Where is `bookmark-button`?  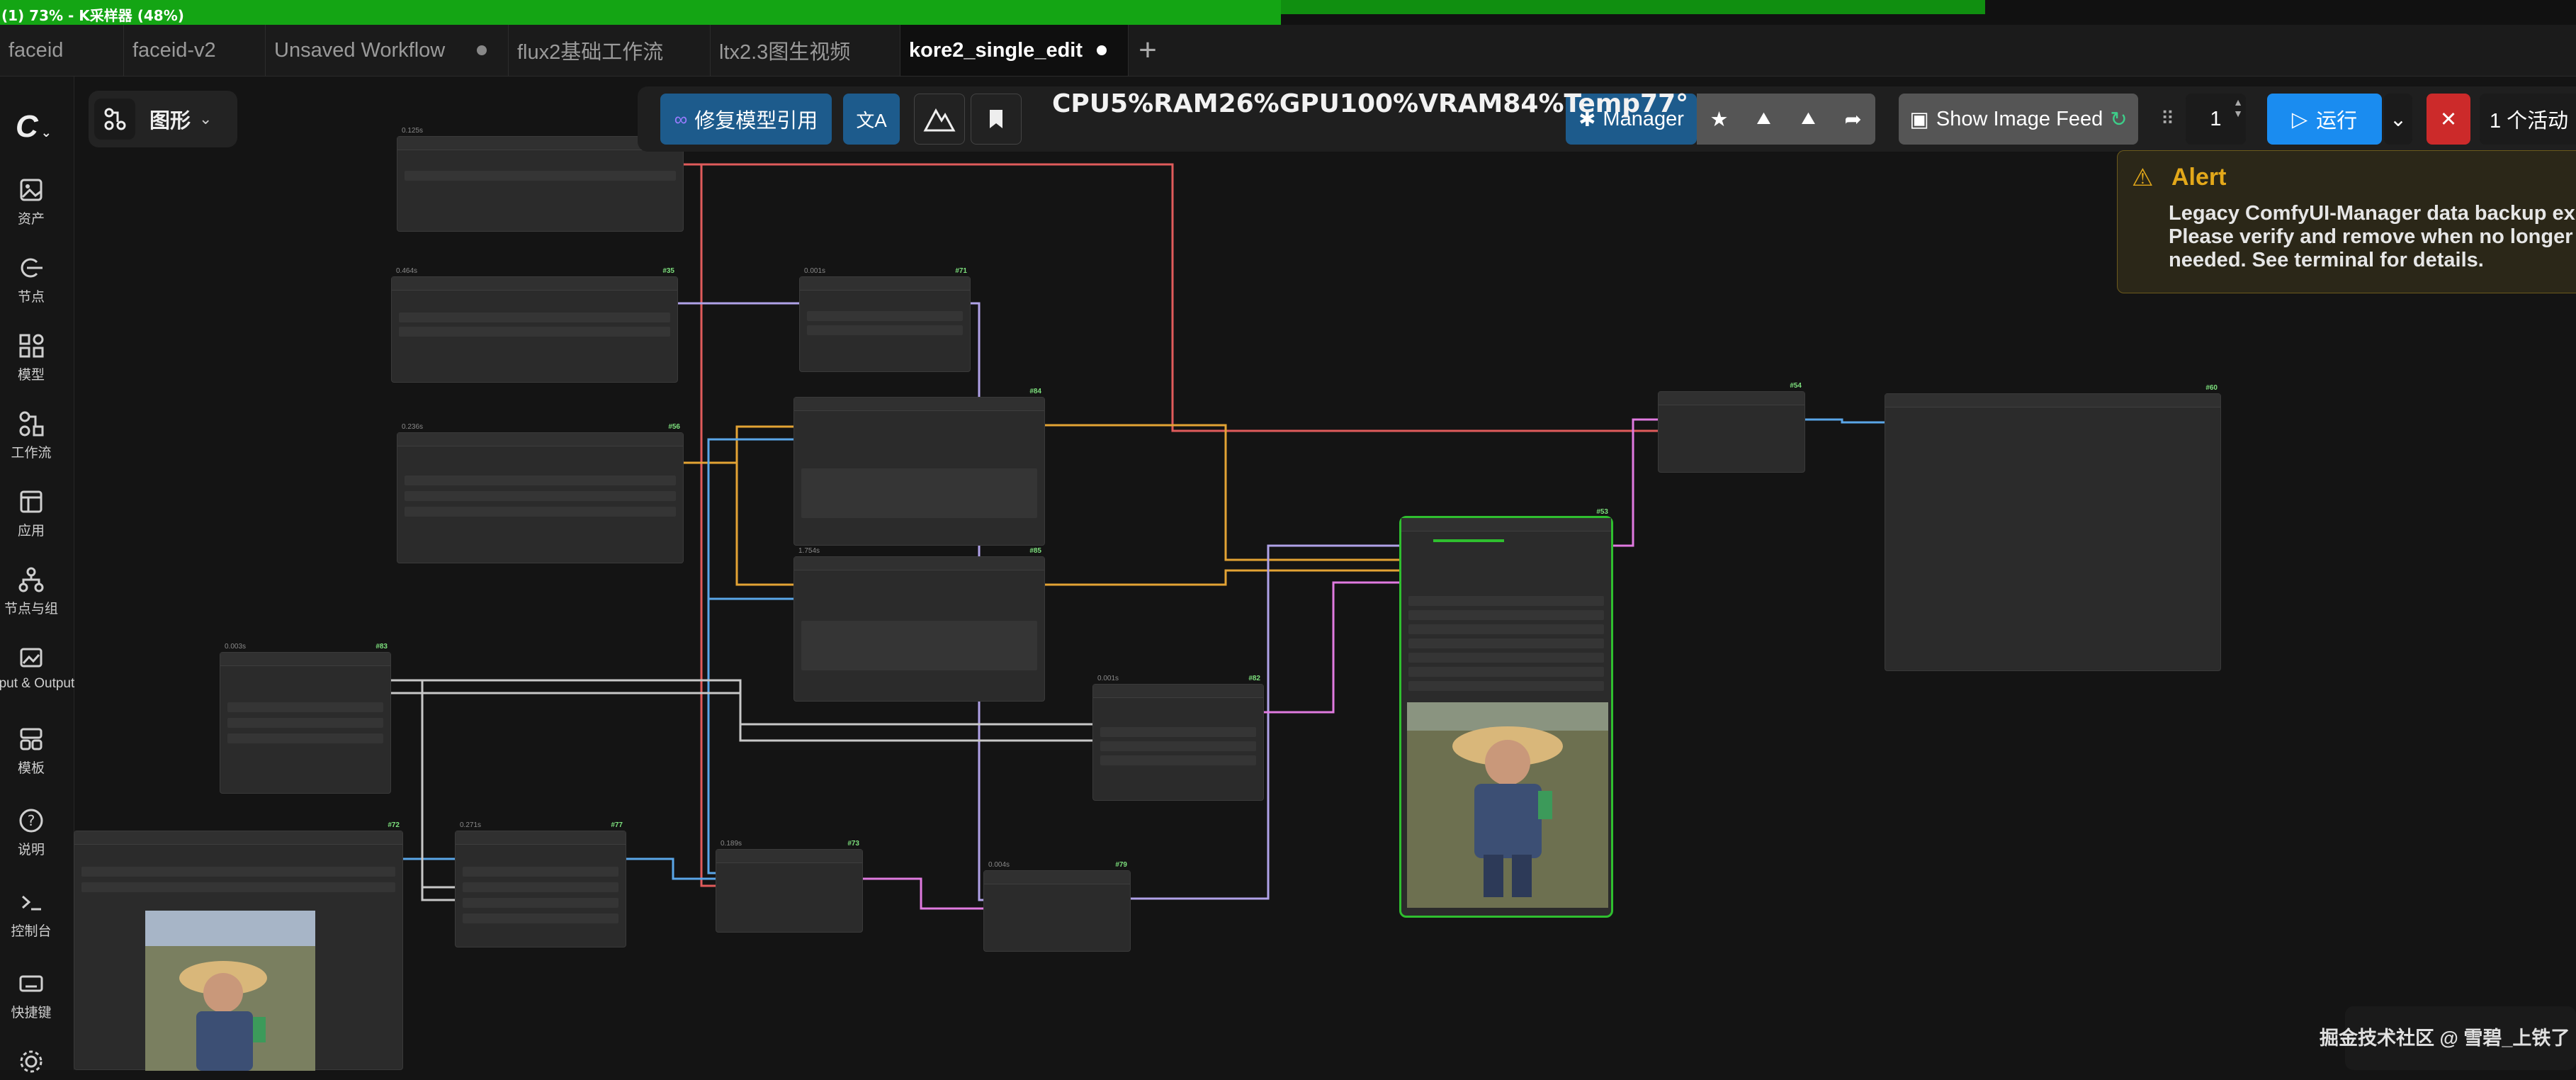
bookmark-button is located at coordinates (996, 119).